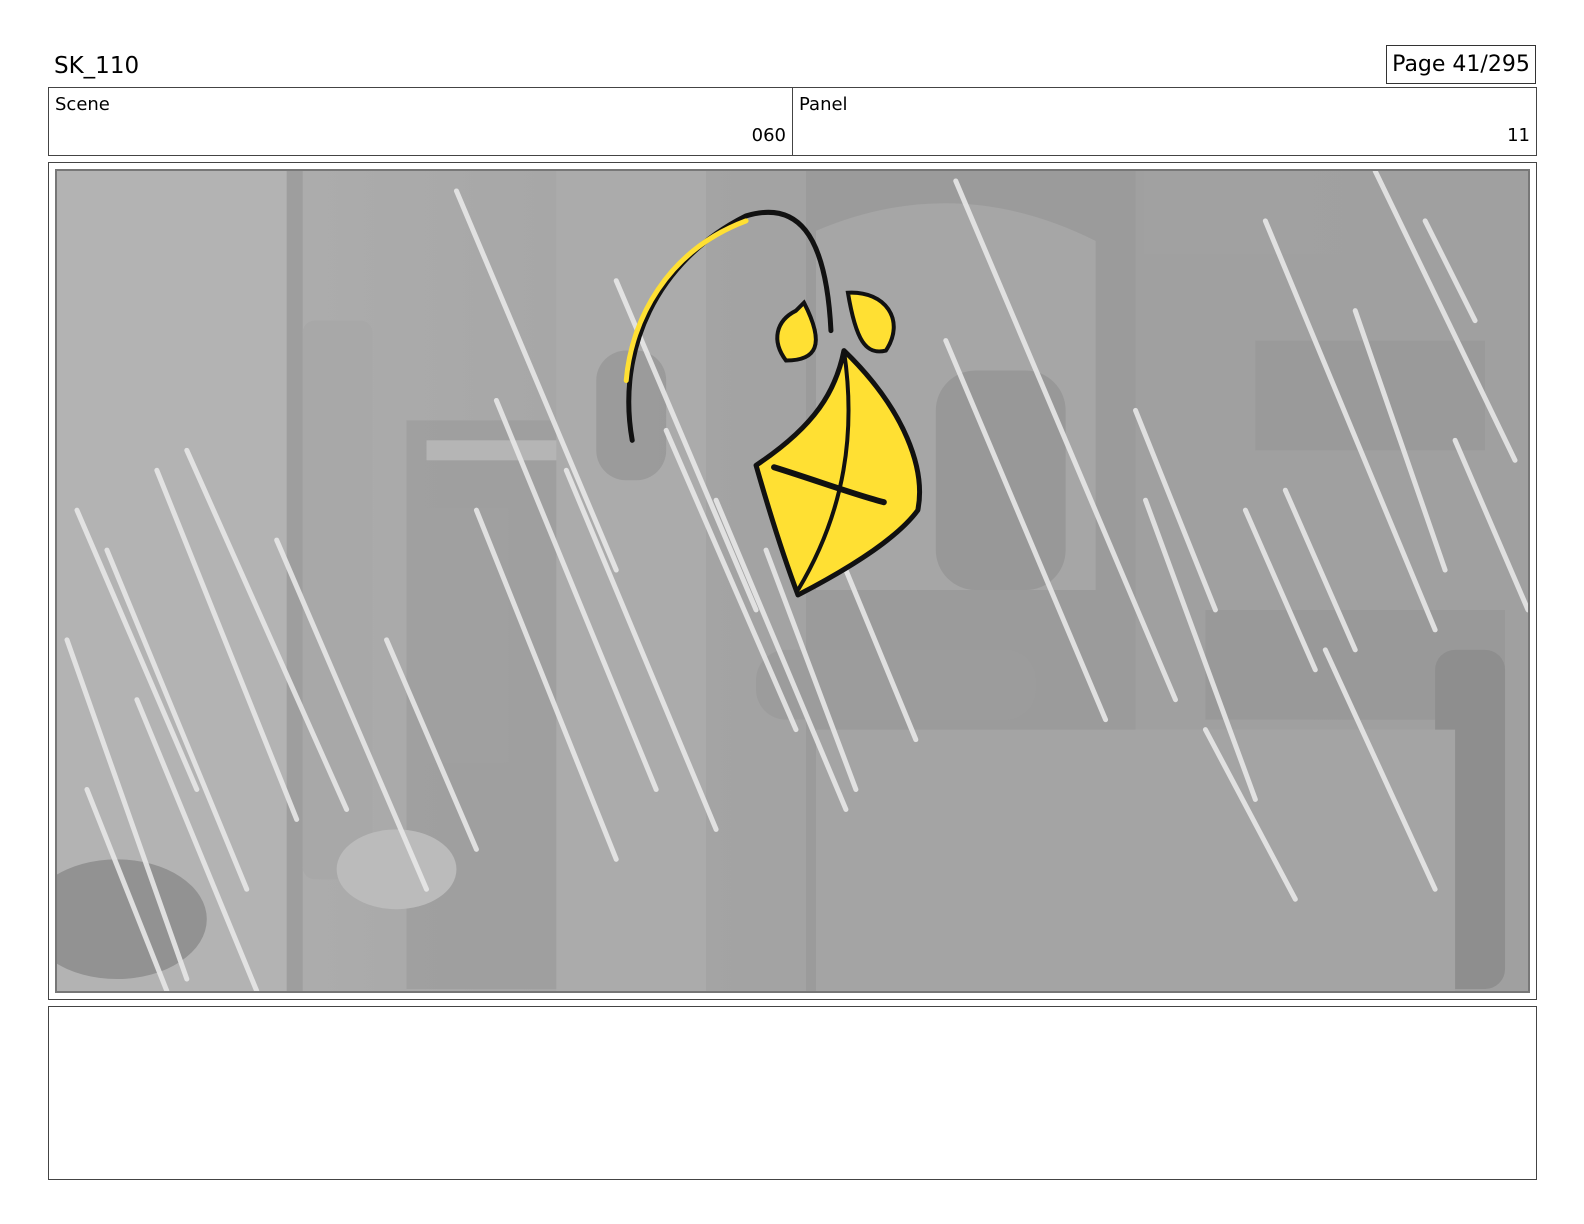 The width and height of the screenshot is (1584, 1224). I want to click on panel-notes-box, so click(792, 1093).